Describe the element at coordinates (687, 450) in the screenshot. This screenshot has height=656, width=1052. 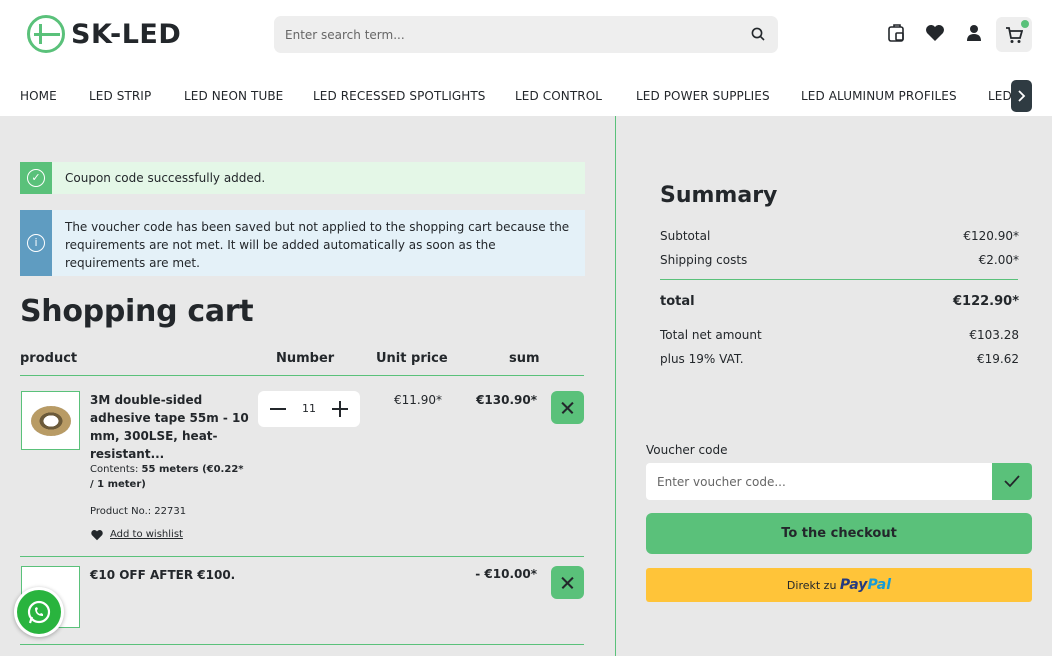
I see `voucher-label: Voucher code` at that location.